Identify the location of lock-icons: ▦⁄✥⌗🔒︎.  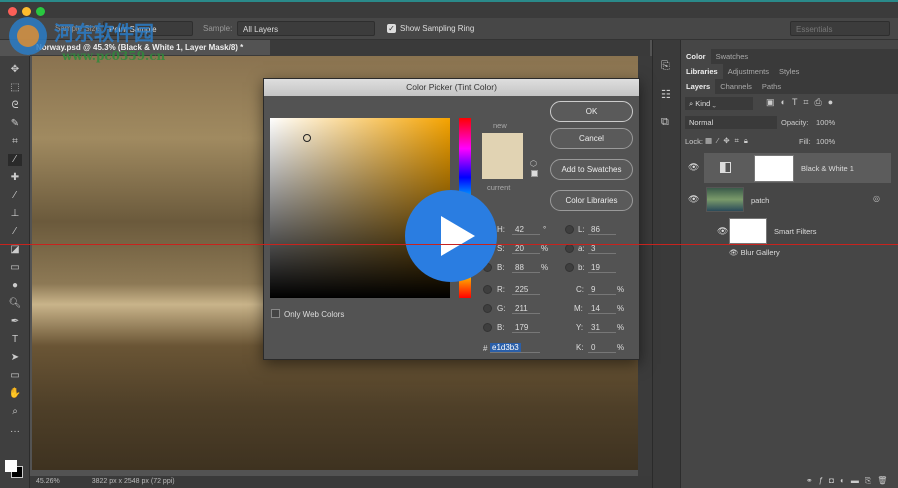
(729, 141).